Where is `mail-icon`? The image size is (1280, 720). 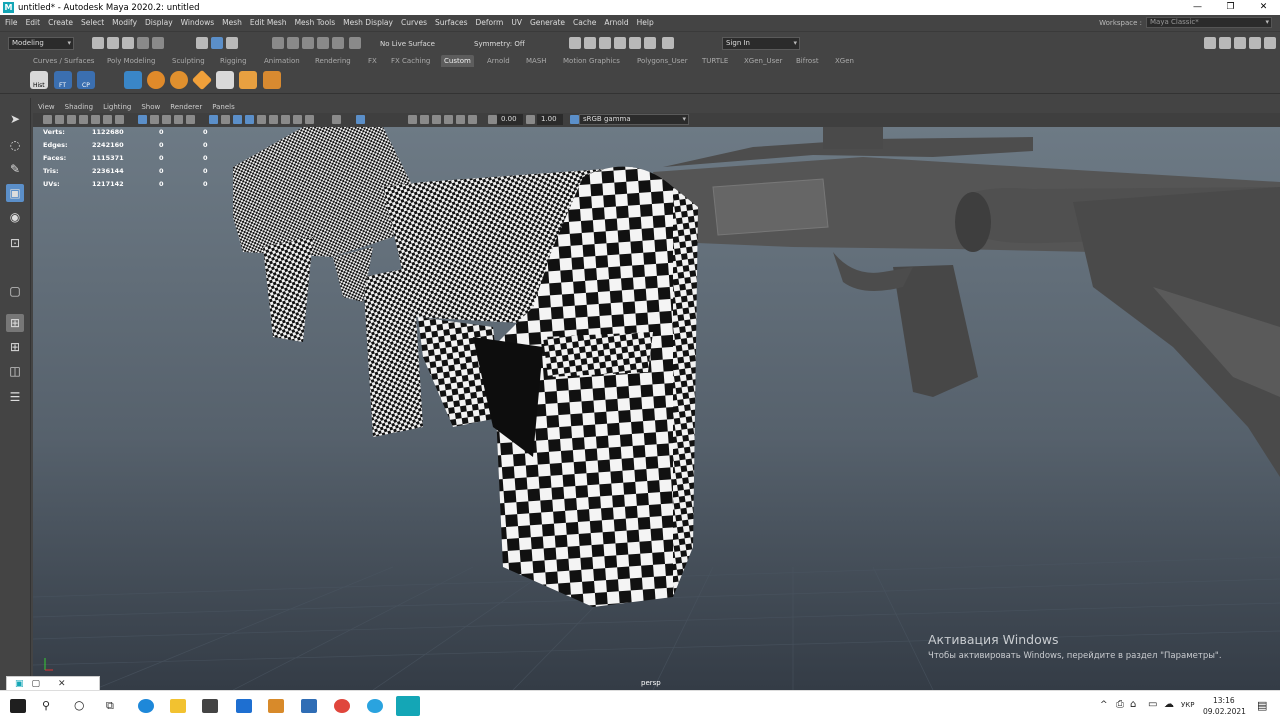 mail-icon is located at coordinates (244, 706).